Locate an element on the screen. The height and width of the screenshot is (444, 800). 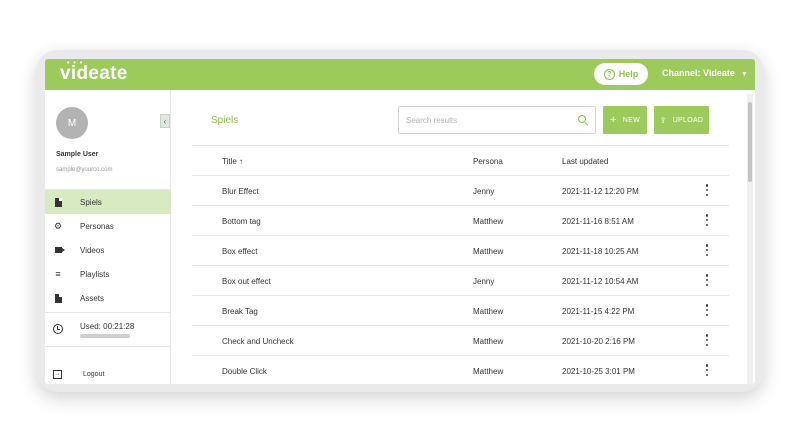
new-label: NEW is located at coordinates (631, 120).